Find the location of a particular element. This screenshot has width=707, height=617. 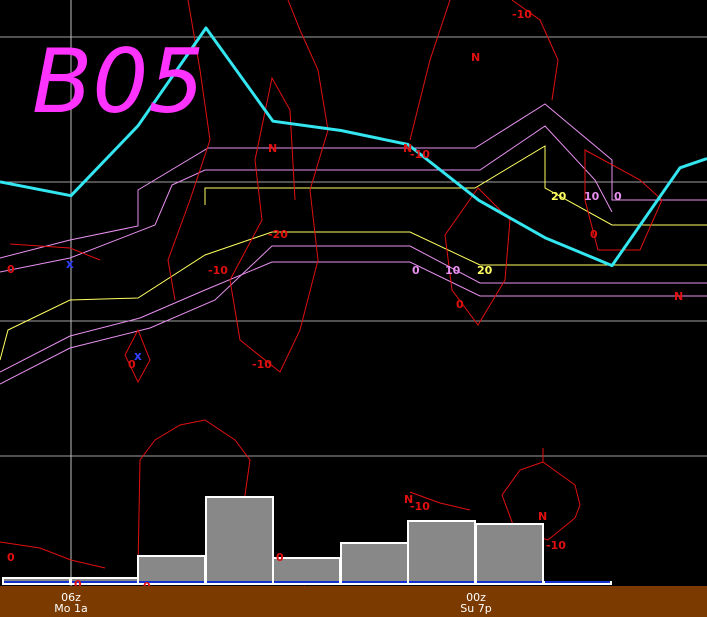

tick-label-day: Mo 1a is located at coordinates (71, 608).